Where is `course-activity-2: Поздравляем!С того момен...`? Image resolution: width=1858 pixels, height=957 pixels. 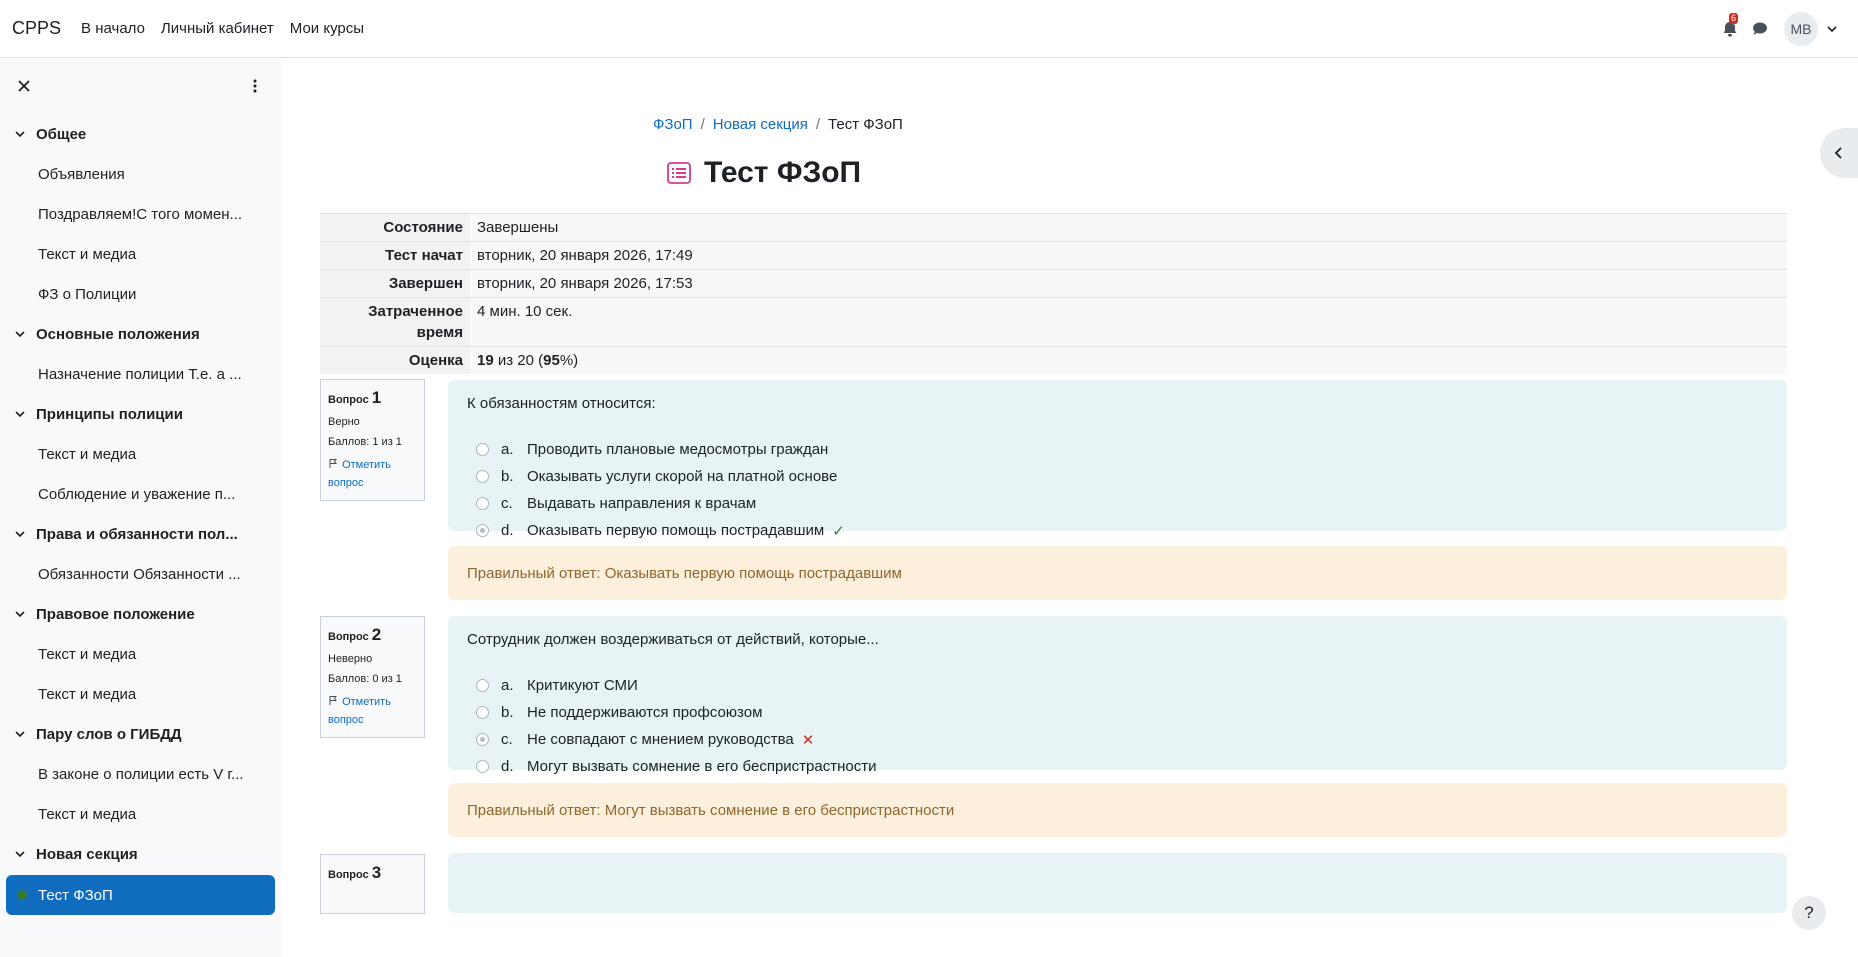 course-activity-2: Поздравляем!С того момен... is located at coordinates (140, 214).